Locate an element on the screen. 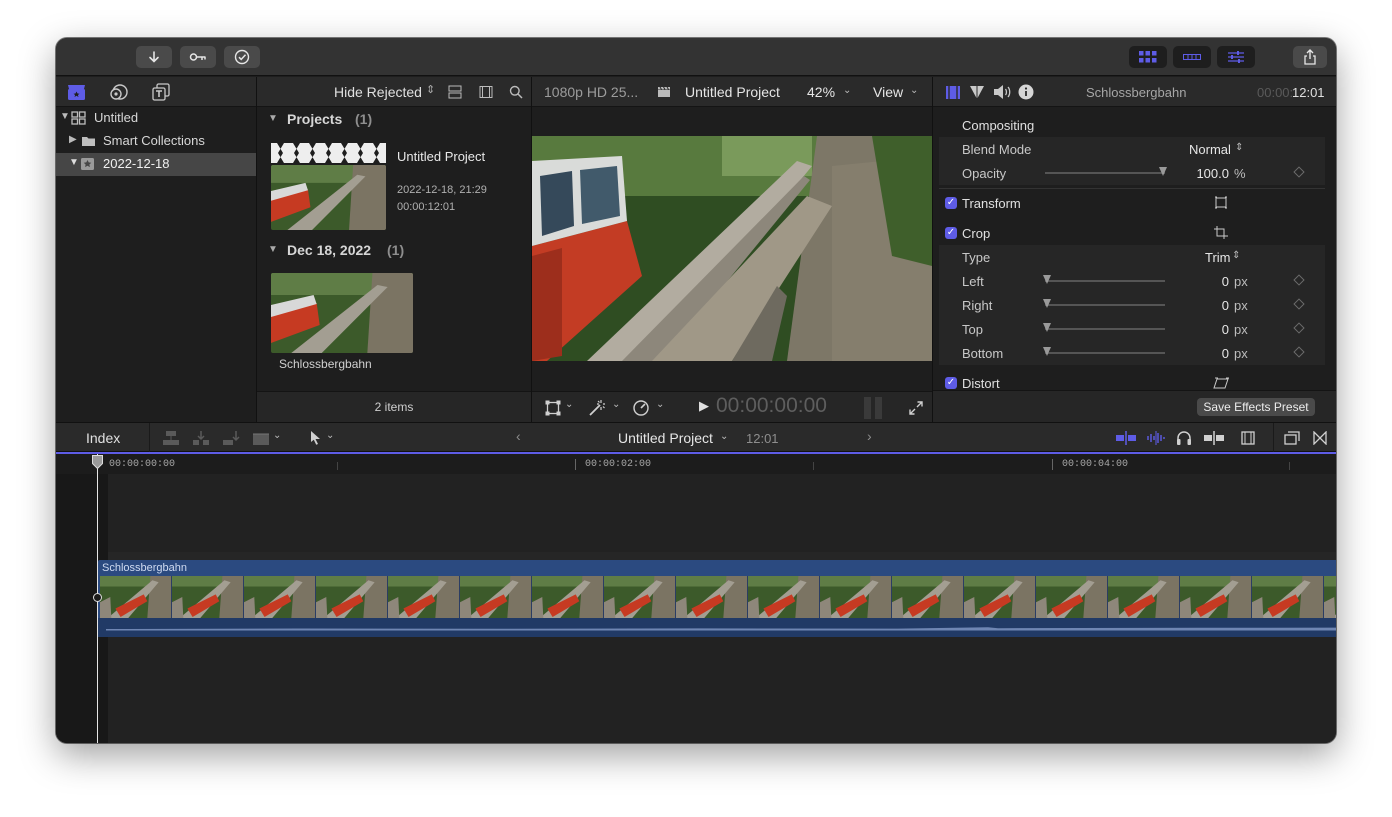 The width and height of the screenshot is (1392, 817). show-browser-button is located at coordinates (1148, 57).